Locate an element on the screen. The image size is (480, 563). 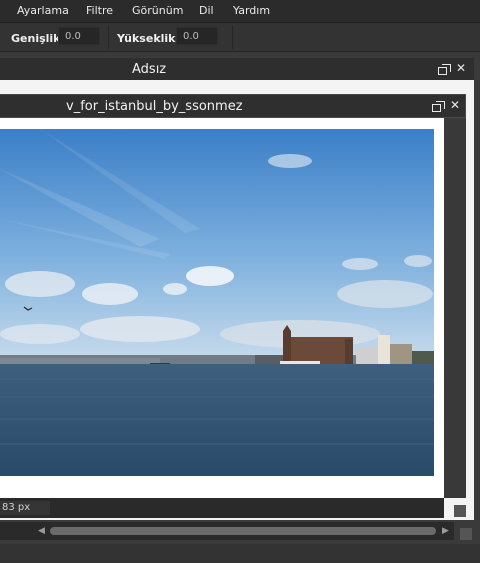
inner-window-titlebar: v_for_istanbul_by_ssonmez ✕ is located at coordinates (233, 106).